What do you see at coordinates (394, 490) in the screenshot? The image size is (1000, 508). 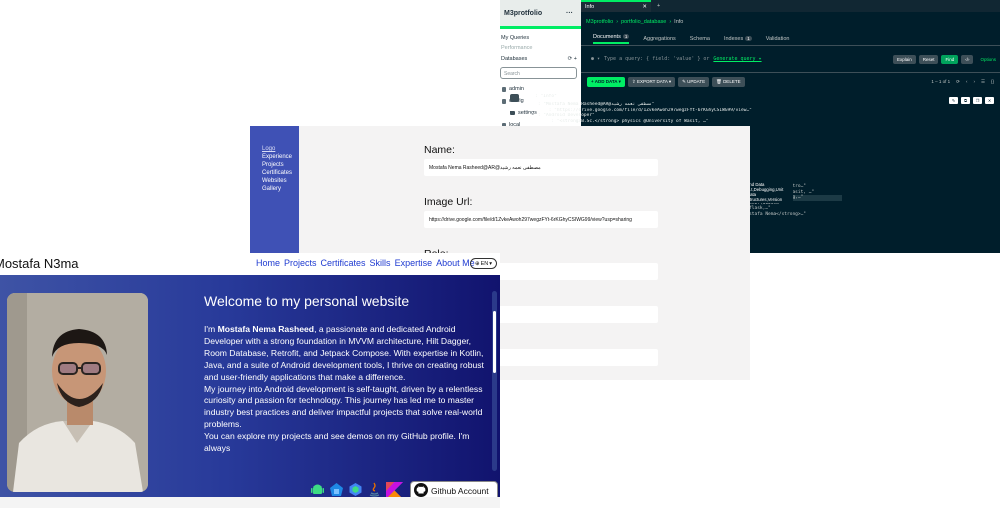 I see `kotlin-icon` at bounding box center [394, 490].